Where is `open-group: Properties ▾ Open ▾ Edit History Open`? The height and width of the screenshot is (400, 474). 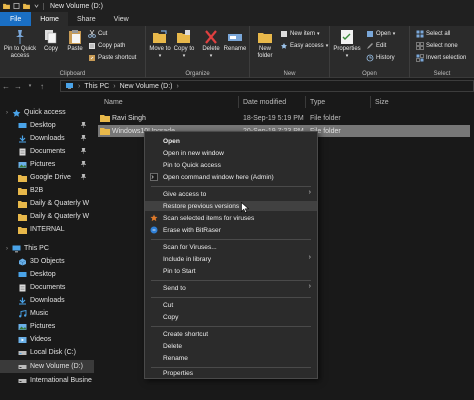
open-group: Properties ▾ Open ▾ Edit History Open is located at coordinates (370, 52).